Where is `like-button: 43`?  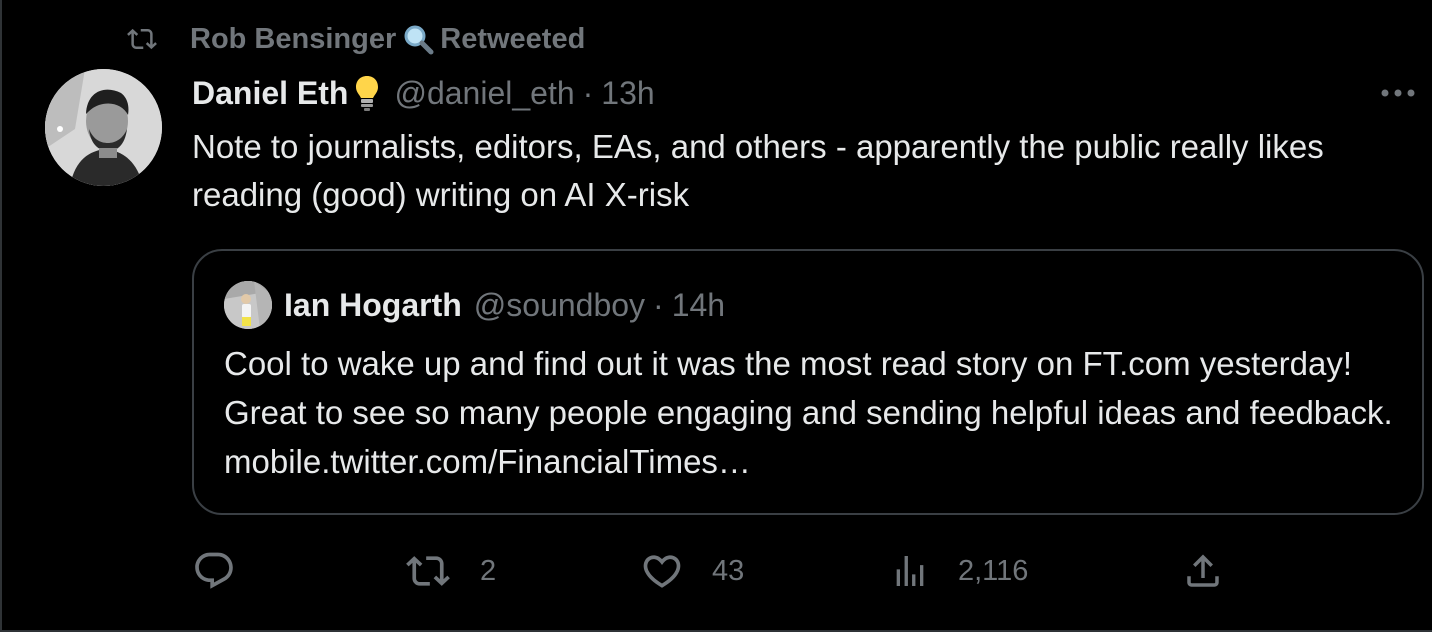 like-button: 43 is located at coordinates (692, 571).